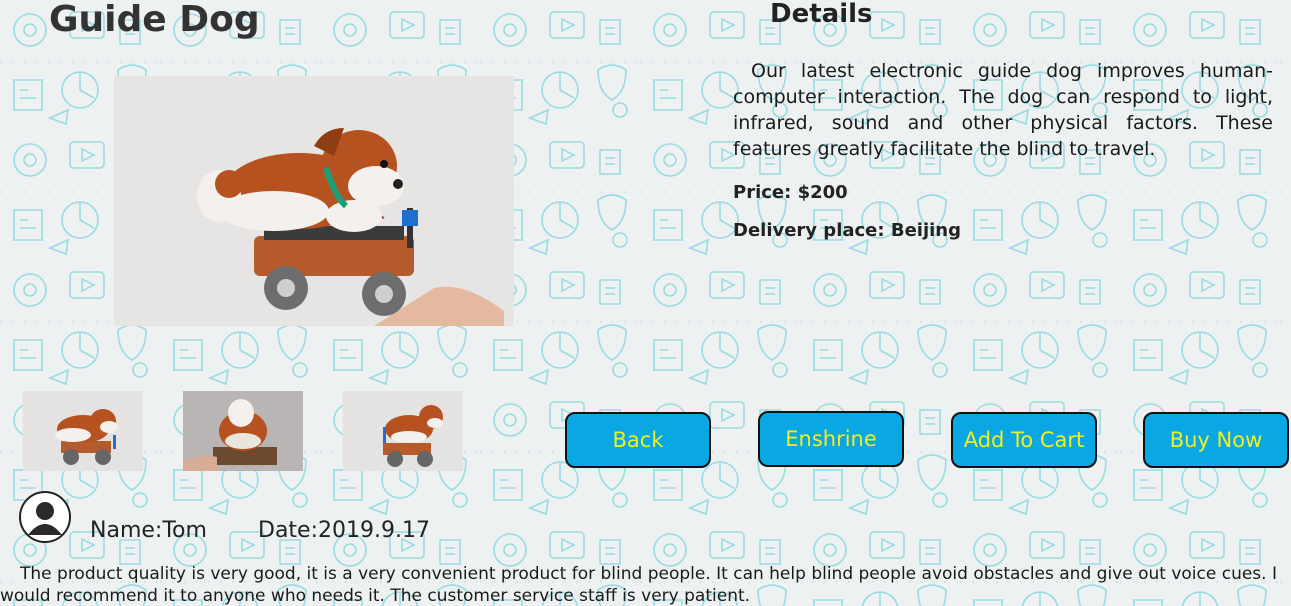 This screenshot has height=606, width=1291. Describe the element at coordinates (45, 517) in the screenshot. I see `avatar-icon` at that location.